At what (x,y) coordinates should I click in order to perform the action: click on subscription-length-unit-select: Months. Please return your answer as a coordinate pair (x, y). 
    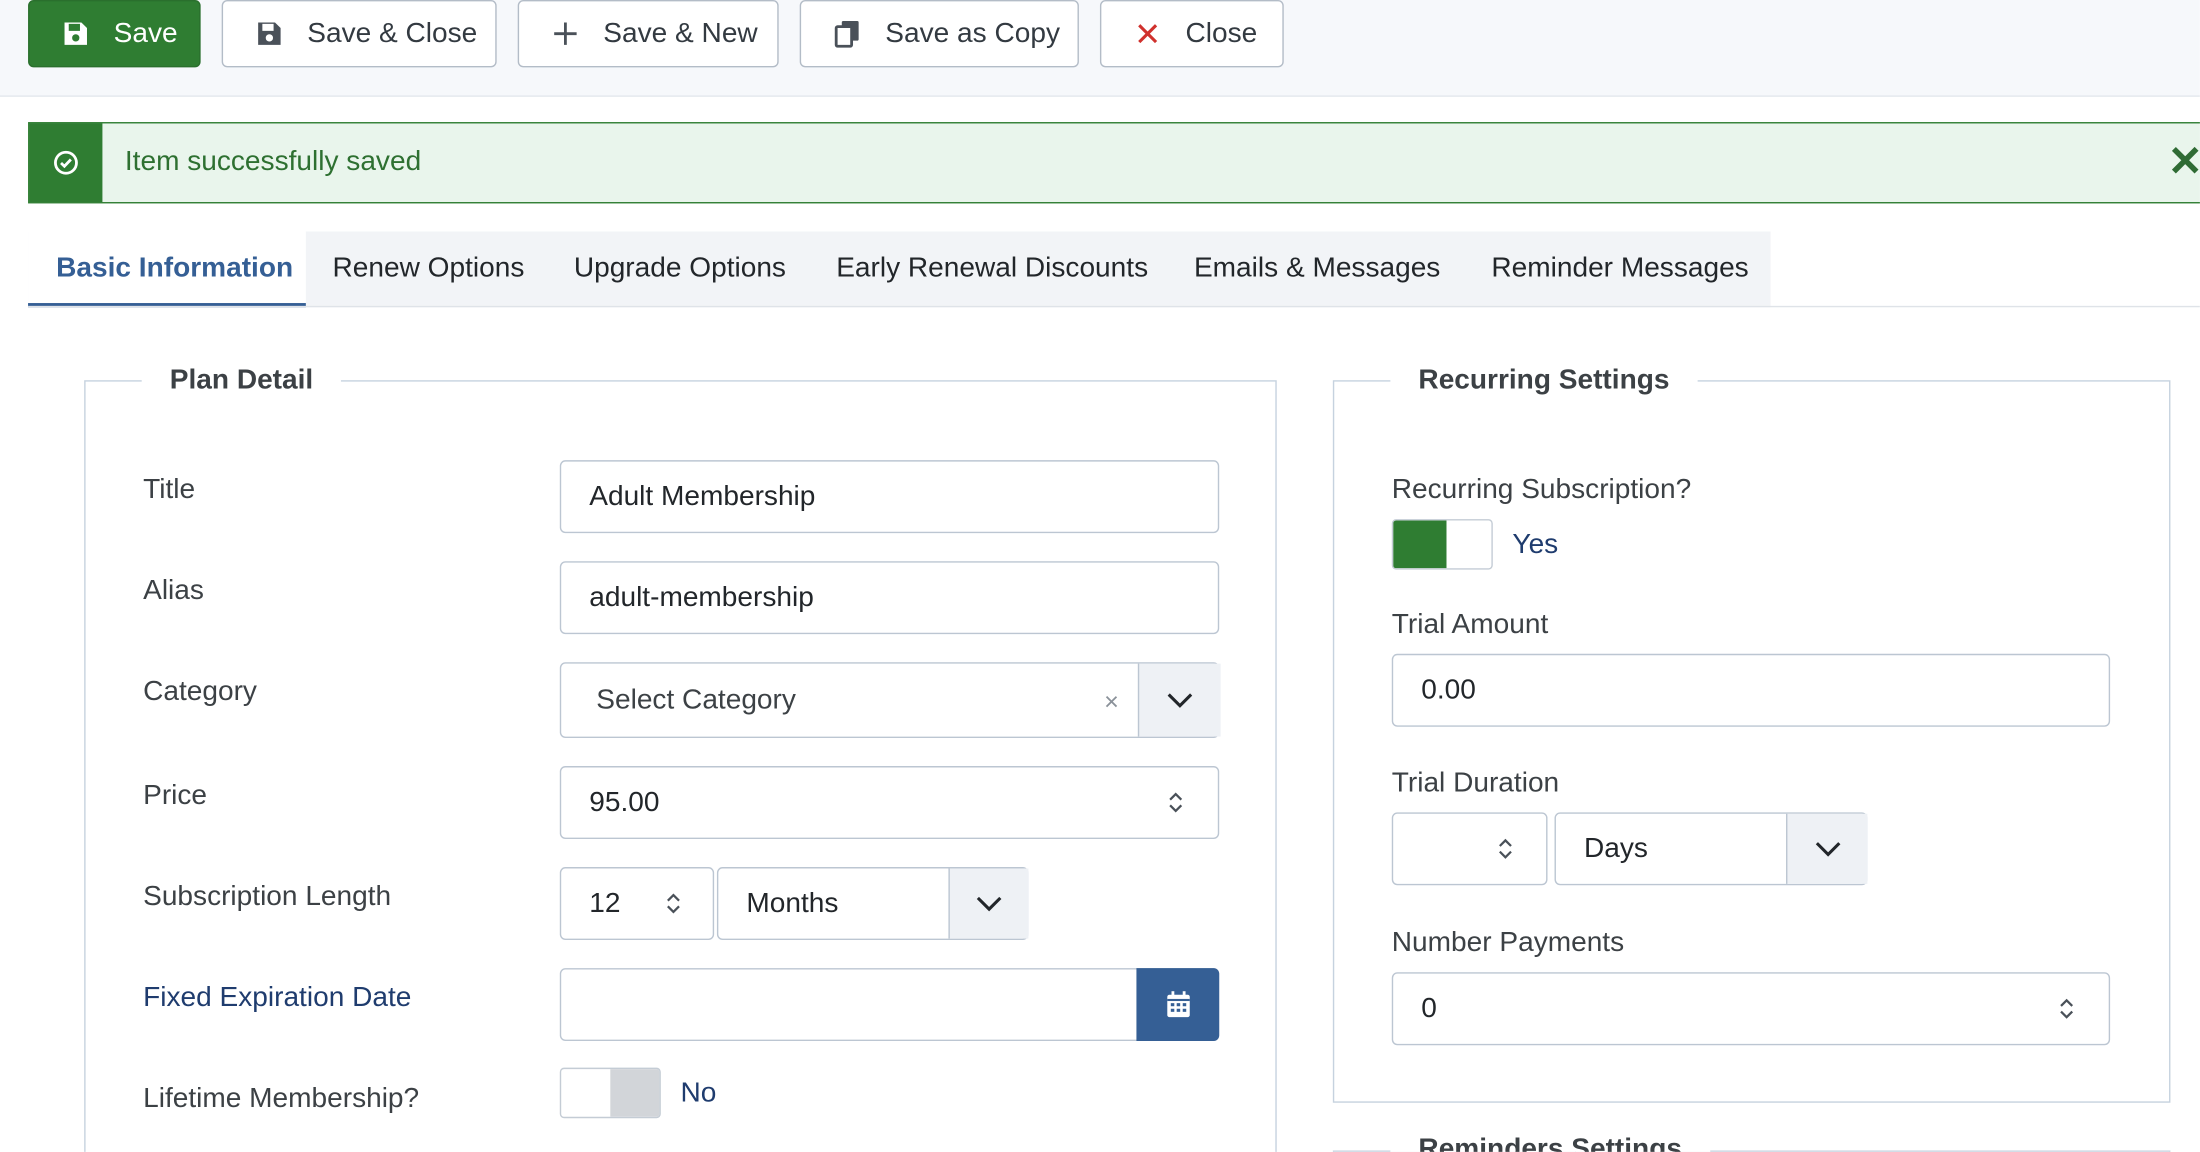
    Looking at the image, I should click on (872, 904).